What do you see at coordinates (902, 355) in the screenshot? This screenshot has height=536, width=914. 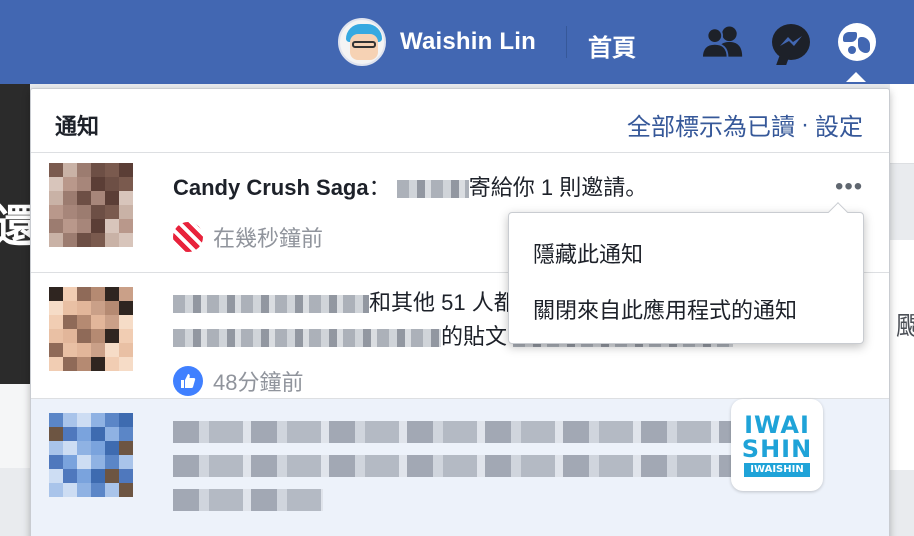 I see `background-page-right-lower` at bounding box center [902, 355].